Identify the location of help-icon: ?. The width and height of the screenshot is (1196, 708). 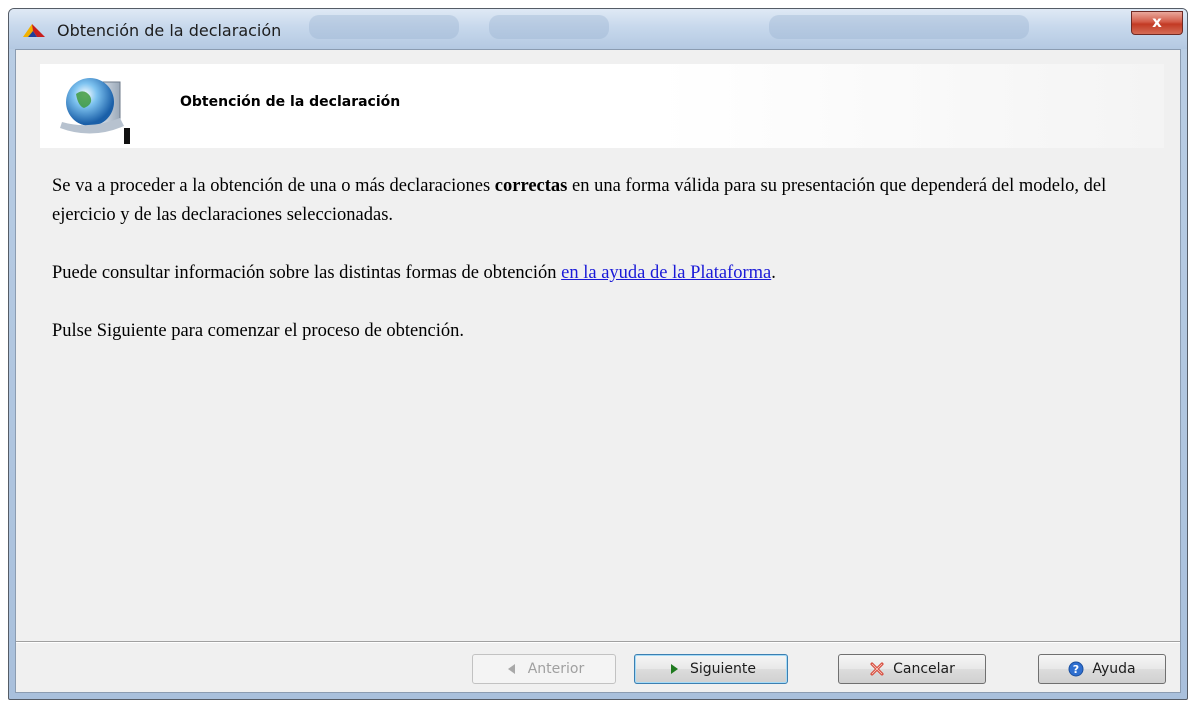
(1076, 669).